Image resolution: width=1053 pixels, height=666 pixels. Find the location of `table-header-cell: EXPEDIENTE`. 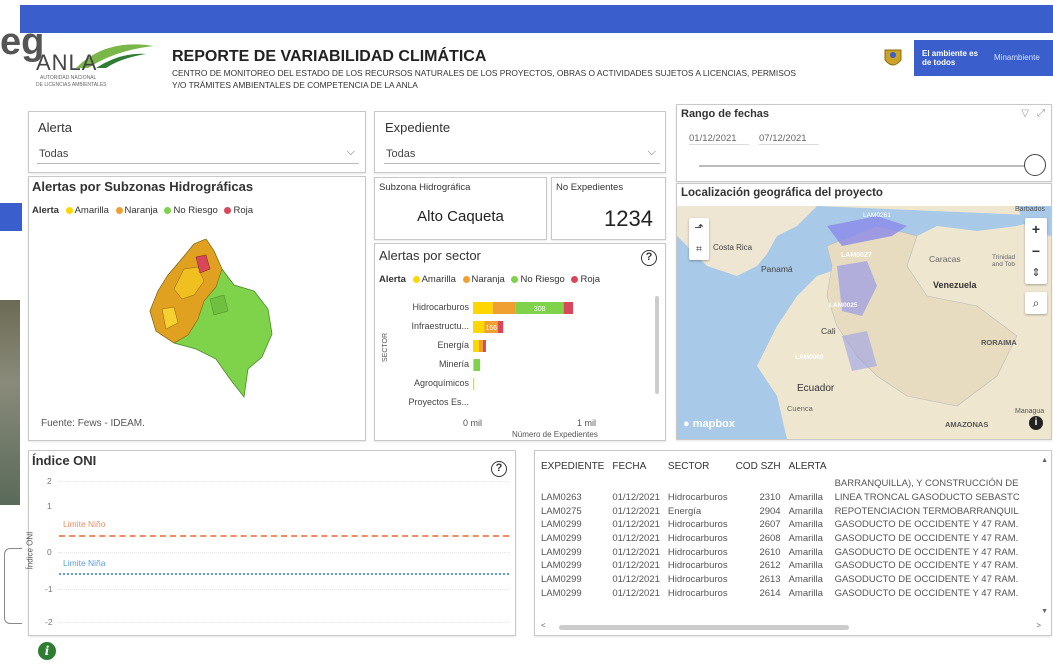

table-header-cell: EXPEDIENTE is located at coordinates (572, 466).